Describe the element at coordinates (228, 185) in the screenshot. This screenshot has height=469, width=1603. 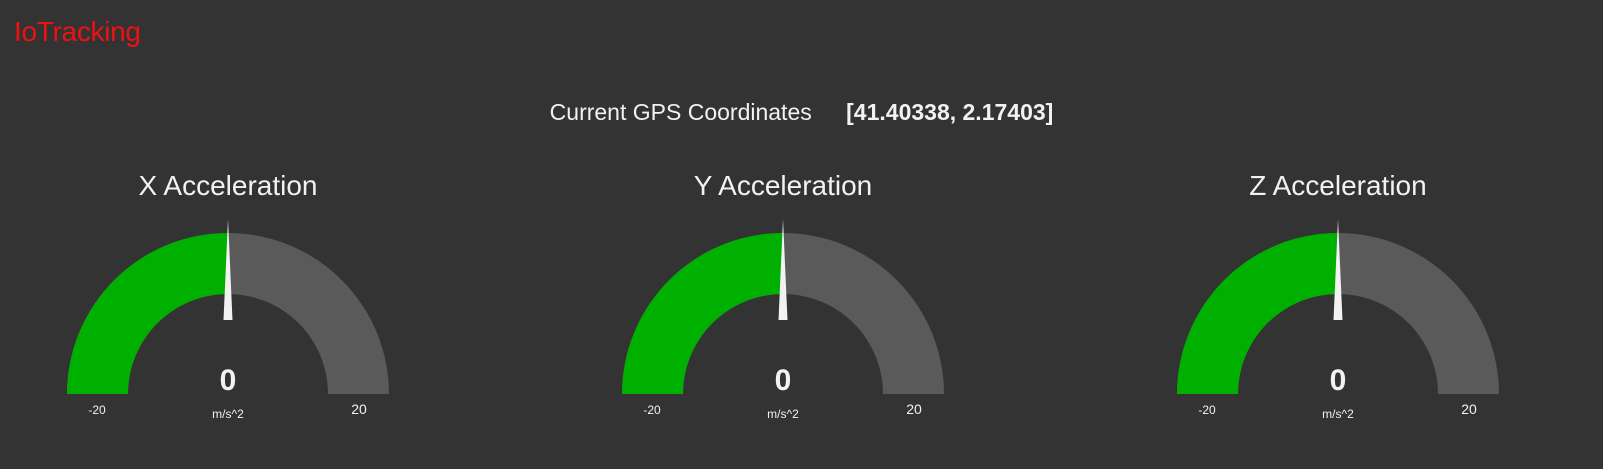
I see `gauge-title: X Acceleration` at that location.